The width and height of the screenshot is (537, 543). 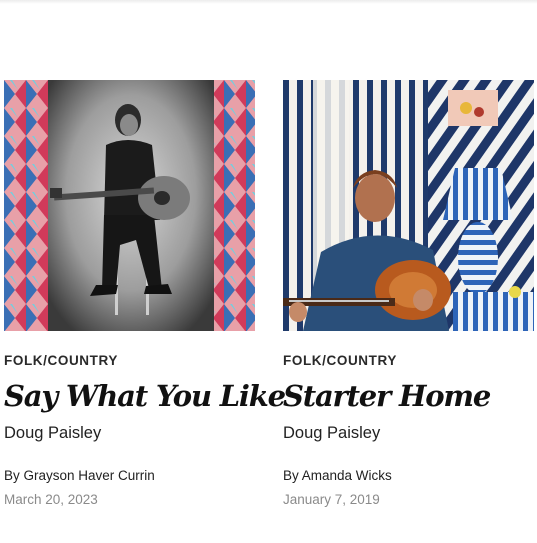 What do you see at coordinates (409, 476) in the screenshot?
I see `review-byline: By Amanda Wicks` at bounding box center [409, 476].